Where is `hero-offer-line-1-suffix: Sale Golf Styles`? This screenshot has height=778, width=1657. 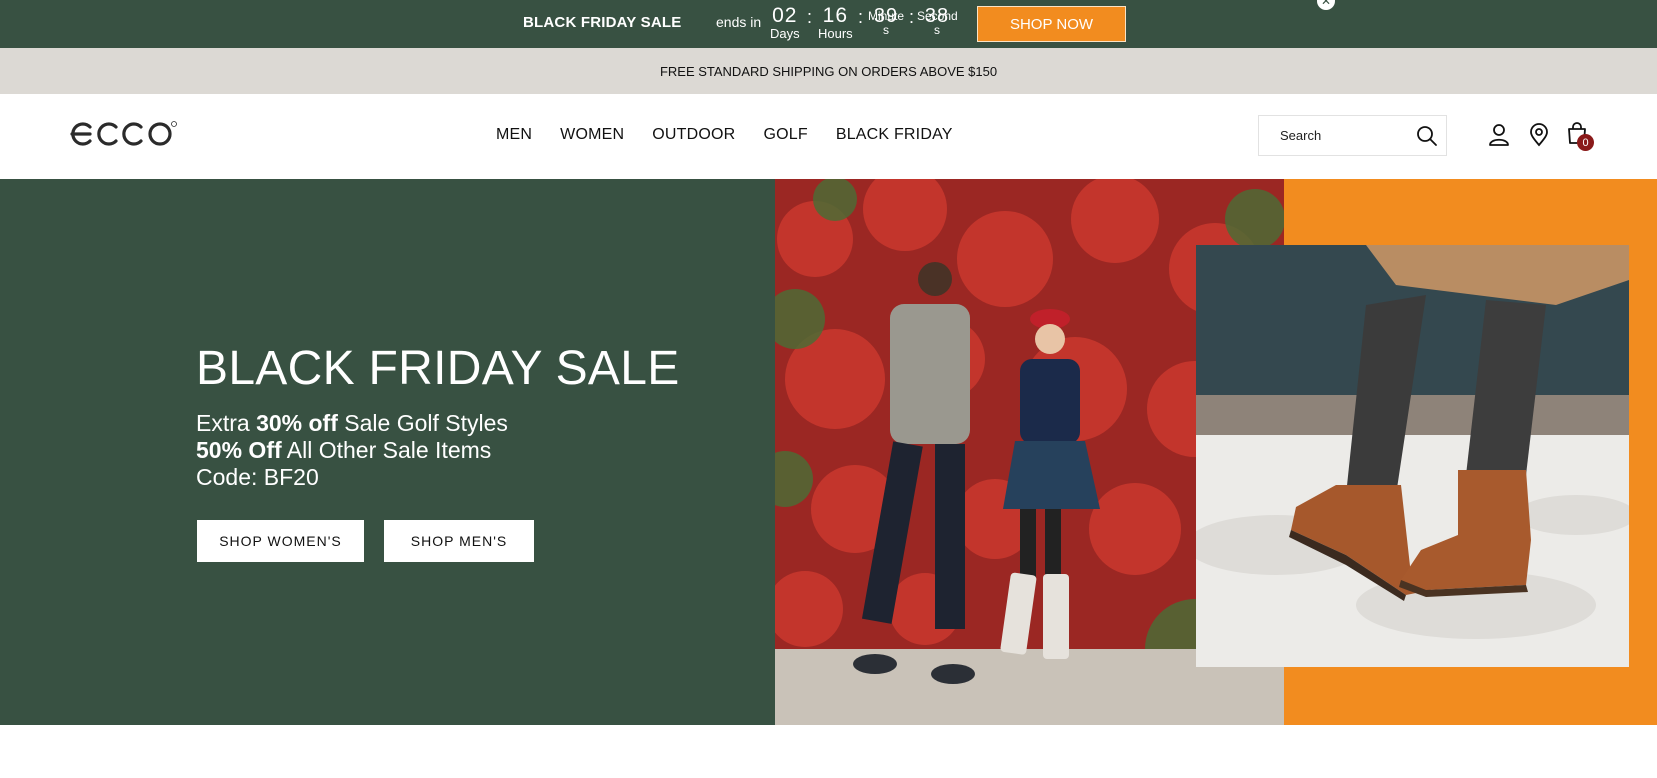
hero-offer-line-1-suffix: Sale Golf Styles is located at coordinates (422, 423).